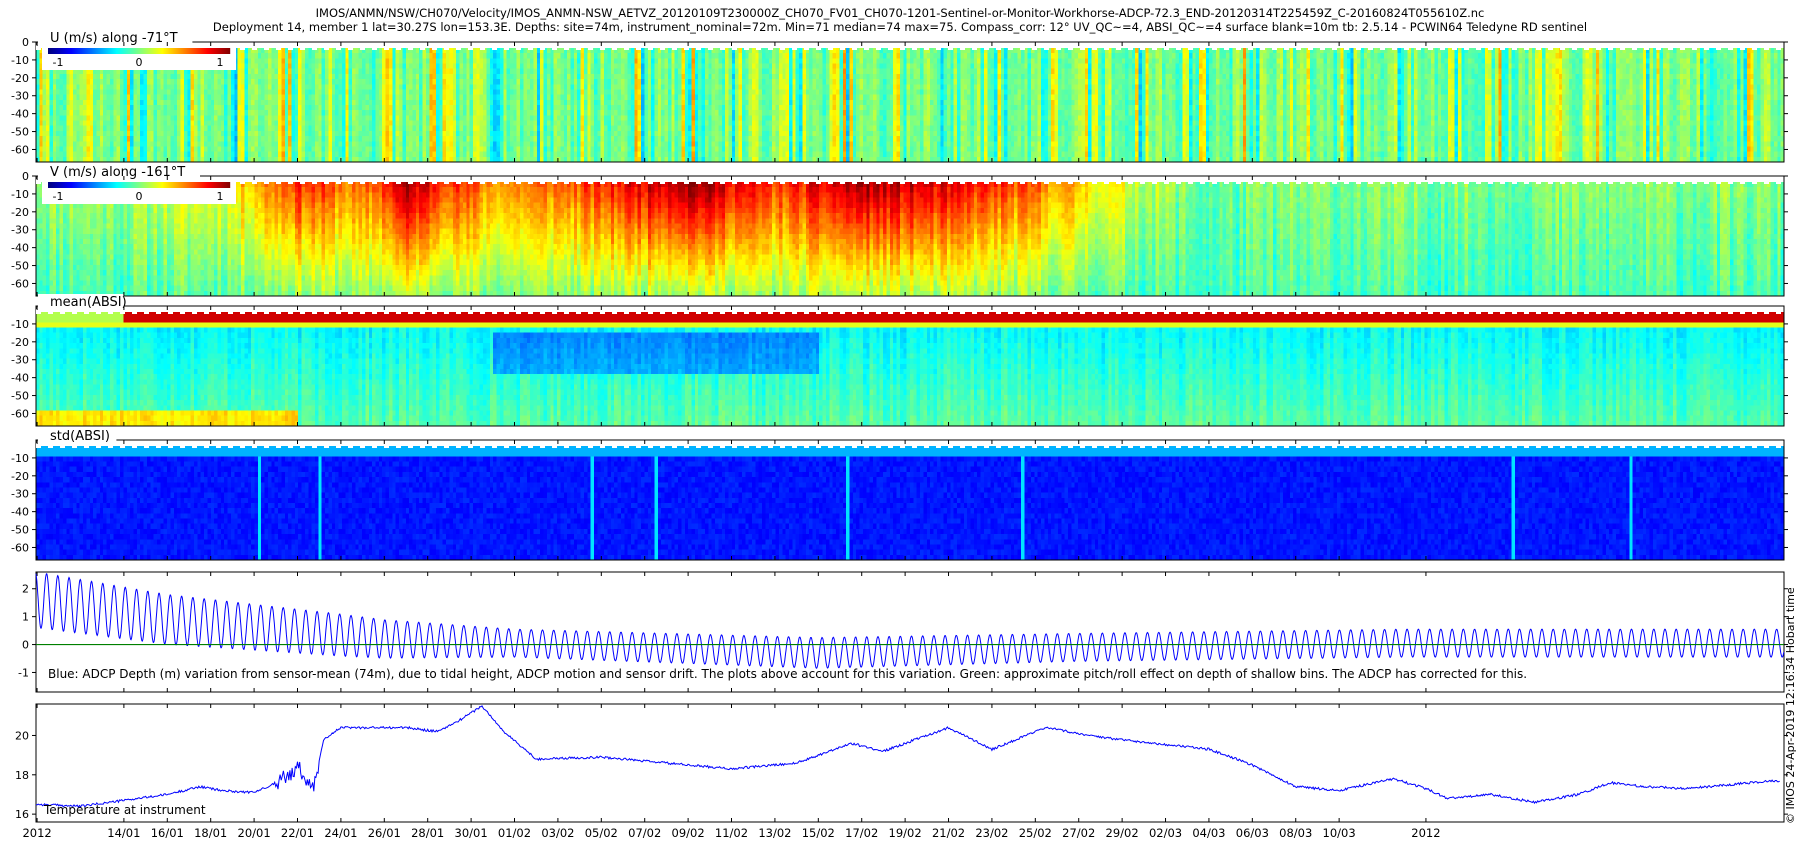  What do you see at coordinates (514, 833) in the screenshot?
I see `x-tick-label: 01/02` at bounding box center [514, 833].